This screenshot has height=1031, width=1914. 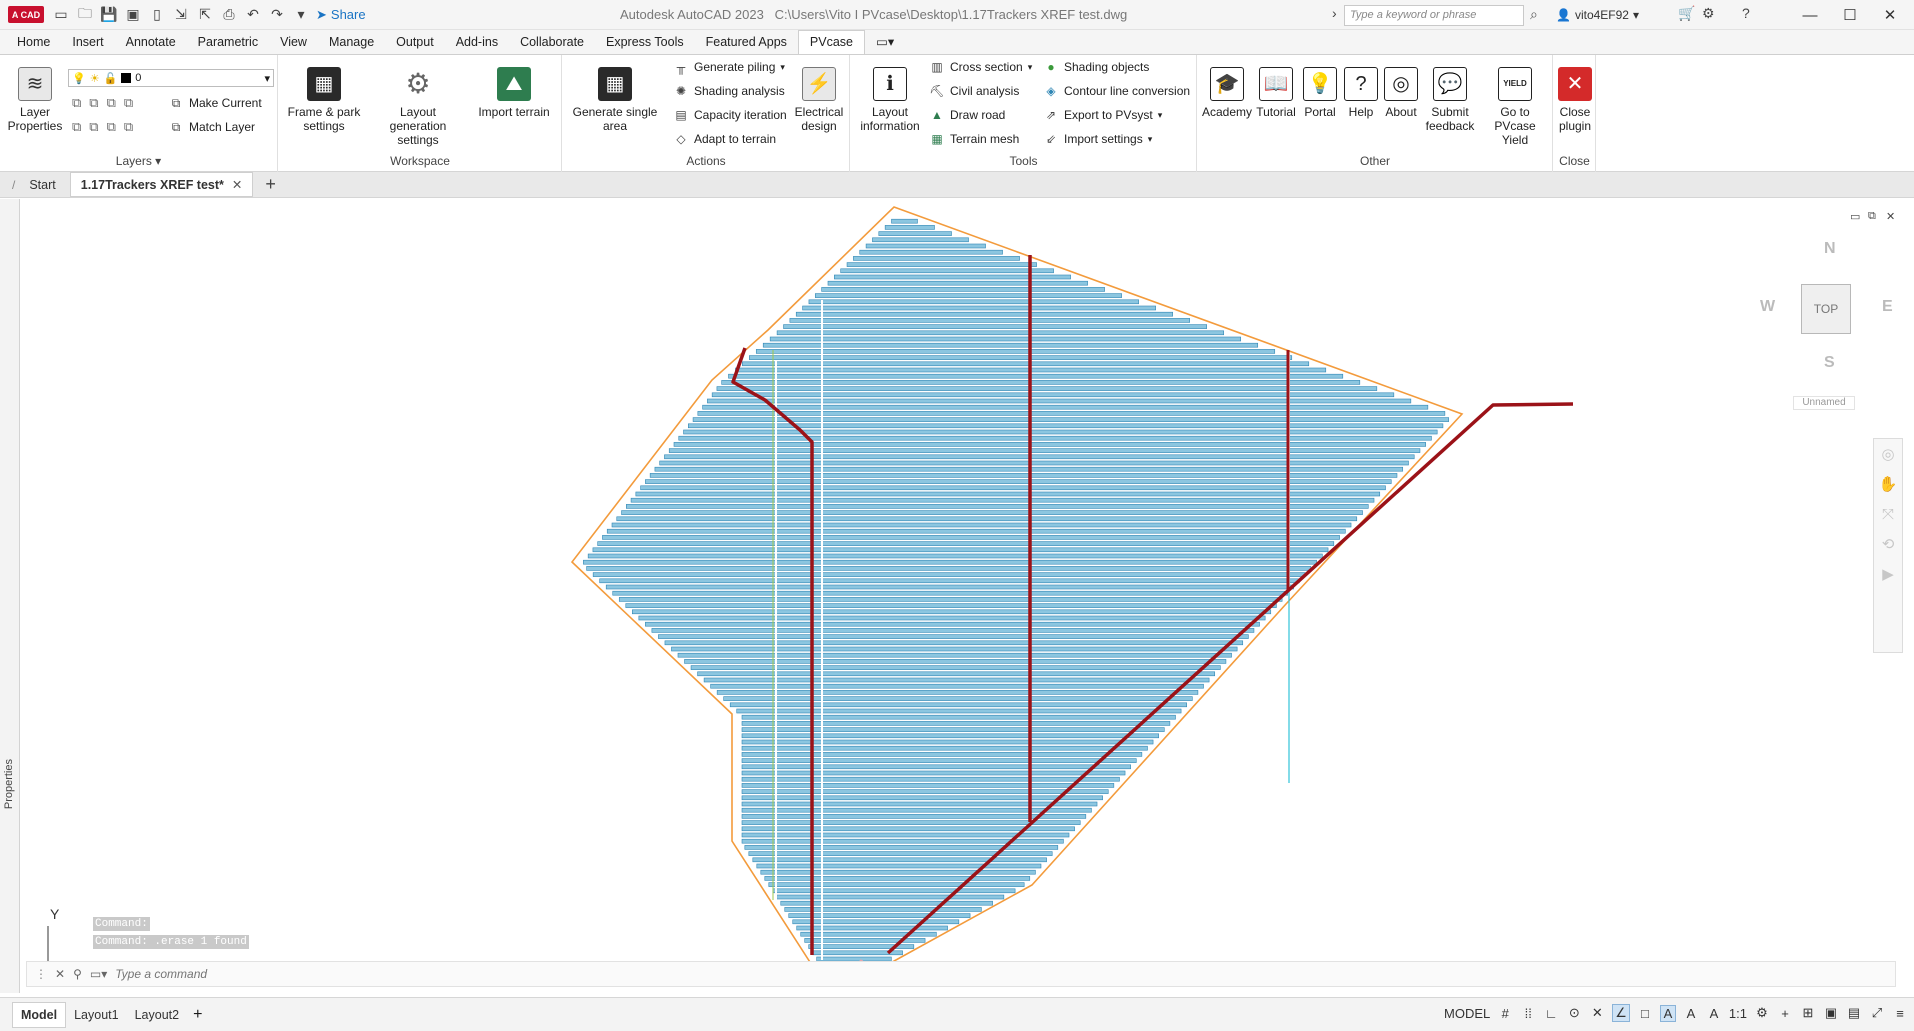 I want to click on showmotion-icon: ▶, so click(x=1888, y=574).